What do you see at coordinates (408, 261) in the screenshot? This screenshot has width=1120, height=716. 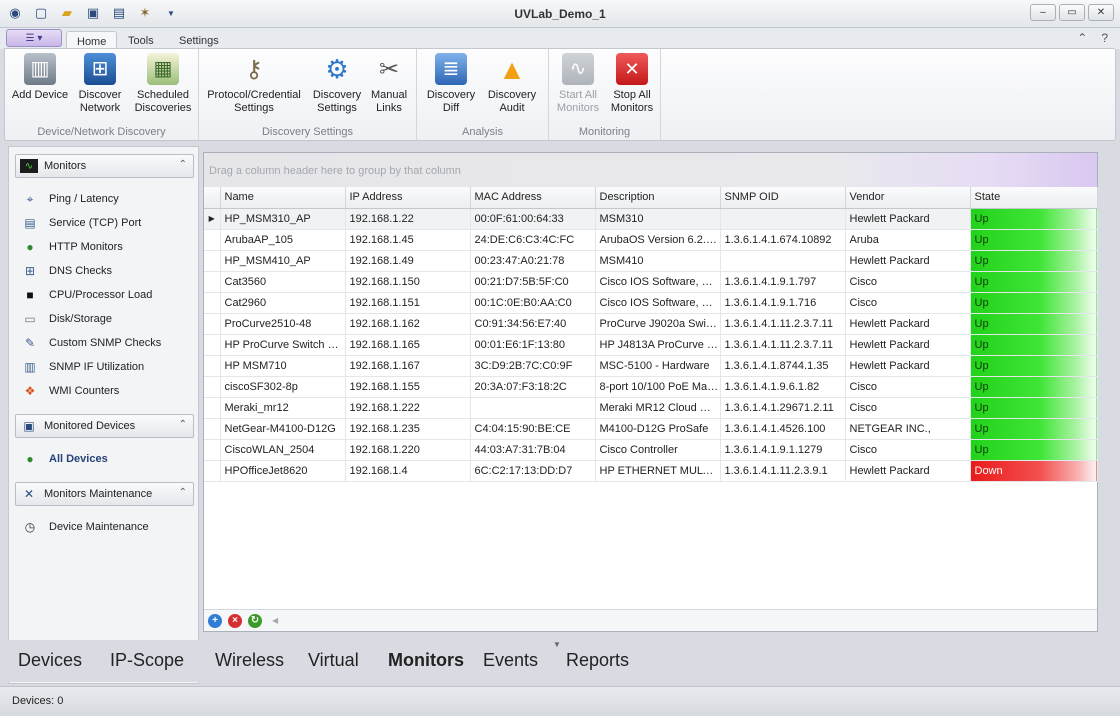 I see `cell-ip-address: 192.168.1.49` at bounding box center [408, 261].